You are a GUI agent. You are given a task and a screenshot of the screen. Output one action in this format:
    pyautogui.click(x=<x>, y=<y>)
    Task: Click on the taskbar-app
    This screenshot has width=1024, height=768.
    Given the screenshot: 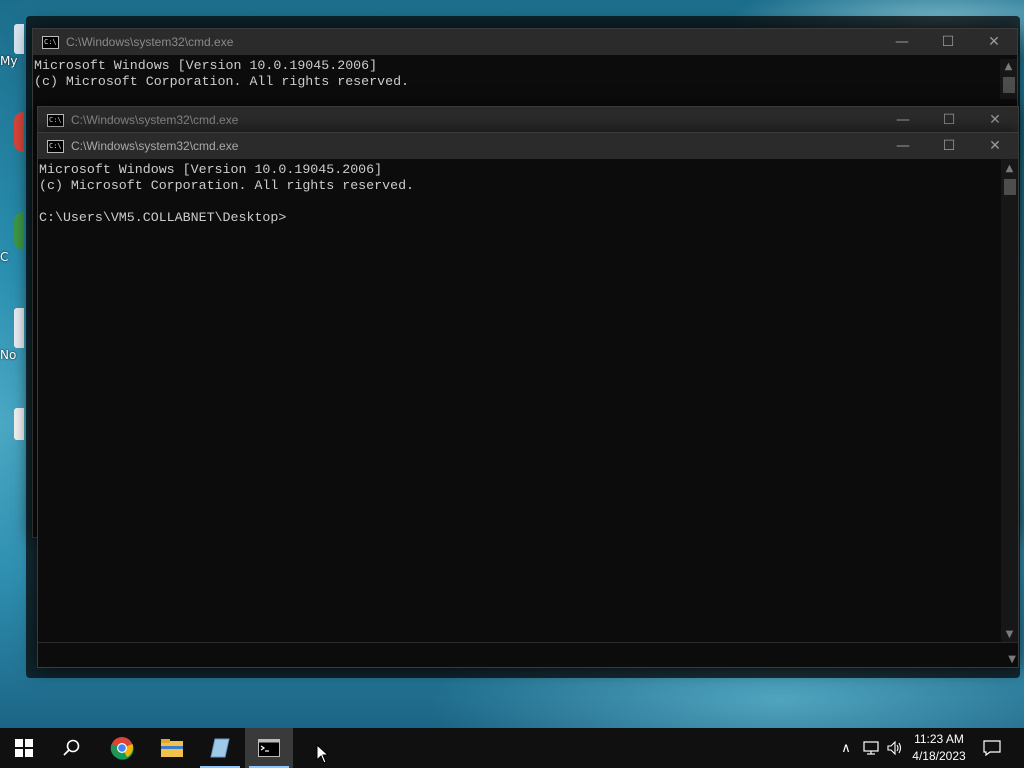 What is the action you would take?
    pyautogui.click(x=220, y=748)
    